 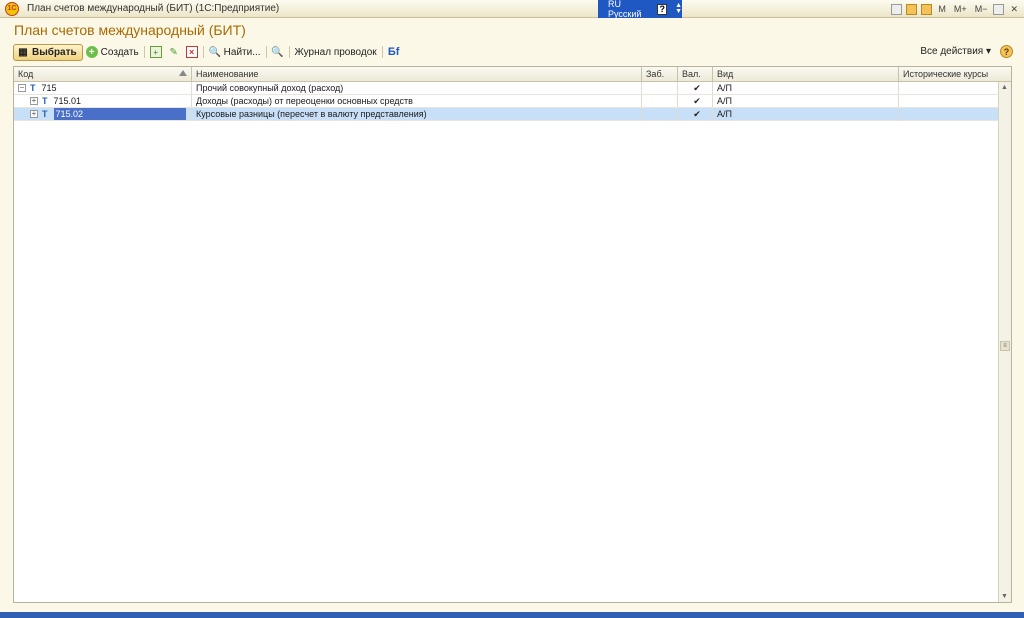 I want to click on bit-report-button: Бf, so click(x=394, y=52).